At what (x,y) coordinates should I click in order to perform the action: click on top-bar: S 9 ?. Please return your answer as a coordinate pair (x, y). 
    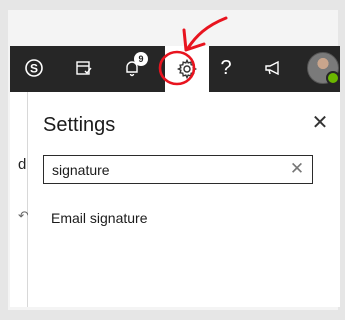
    Looking at the image, I should click on (175, 69).